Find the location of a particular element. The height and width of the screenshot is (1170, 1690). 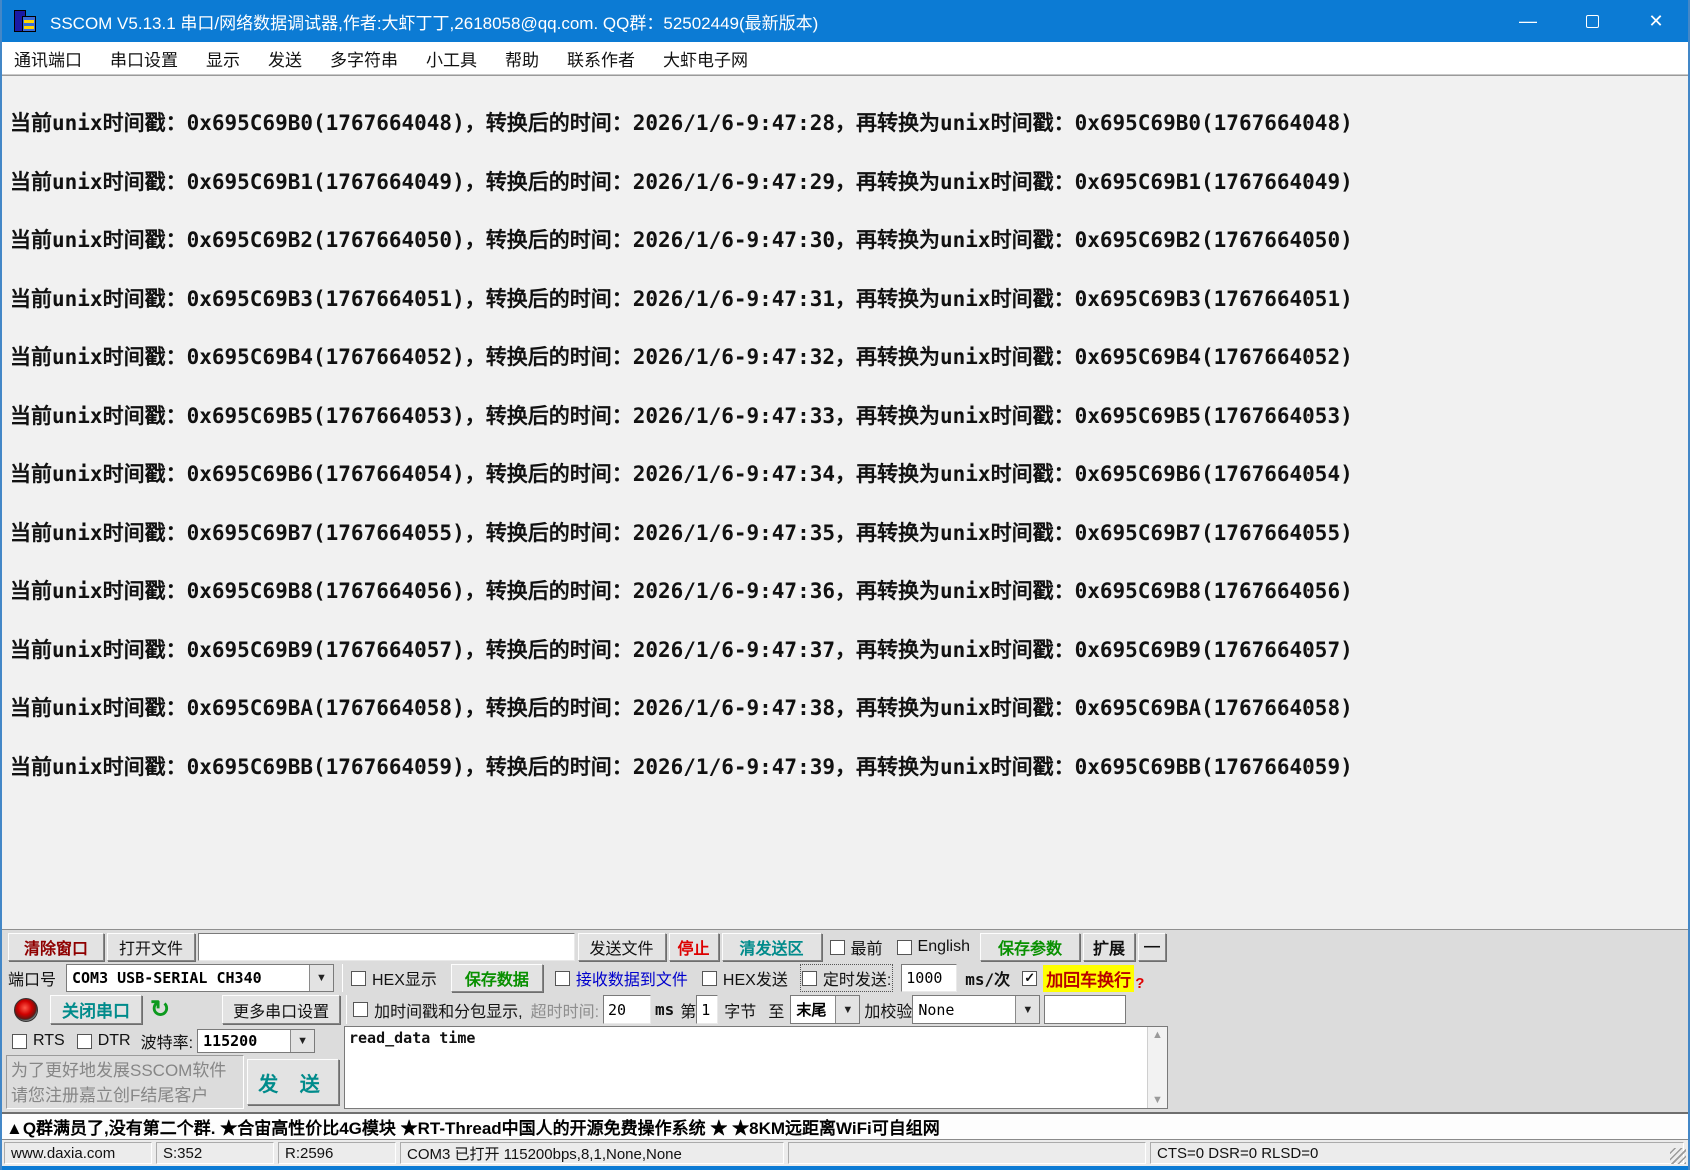

timestamp-split-checkbox: 加时间戳和分包显示, is located at coordinates (438, 1010).